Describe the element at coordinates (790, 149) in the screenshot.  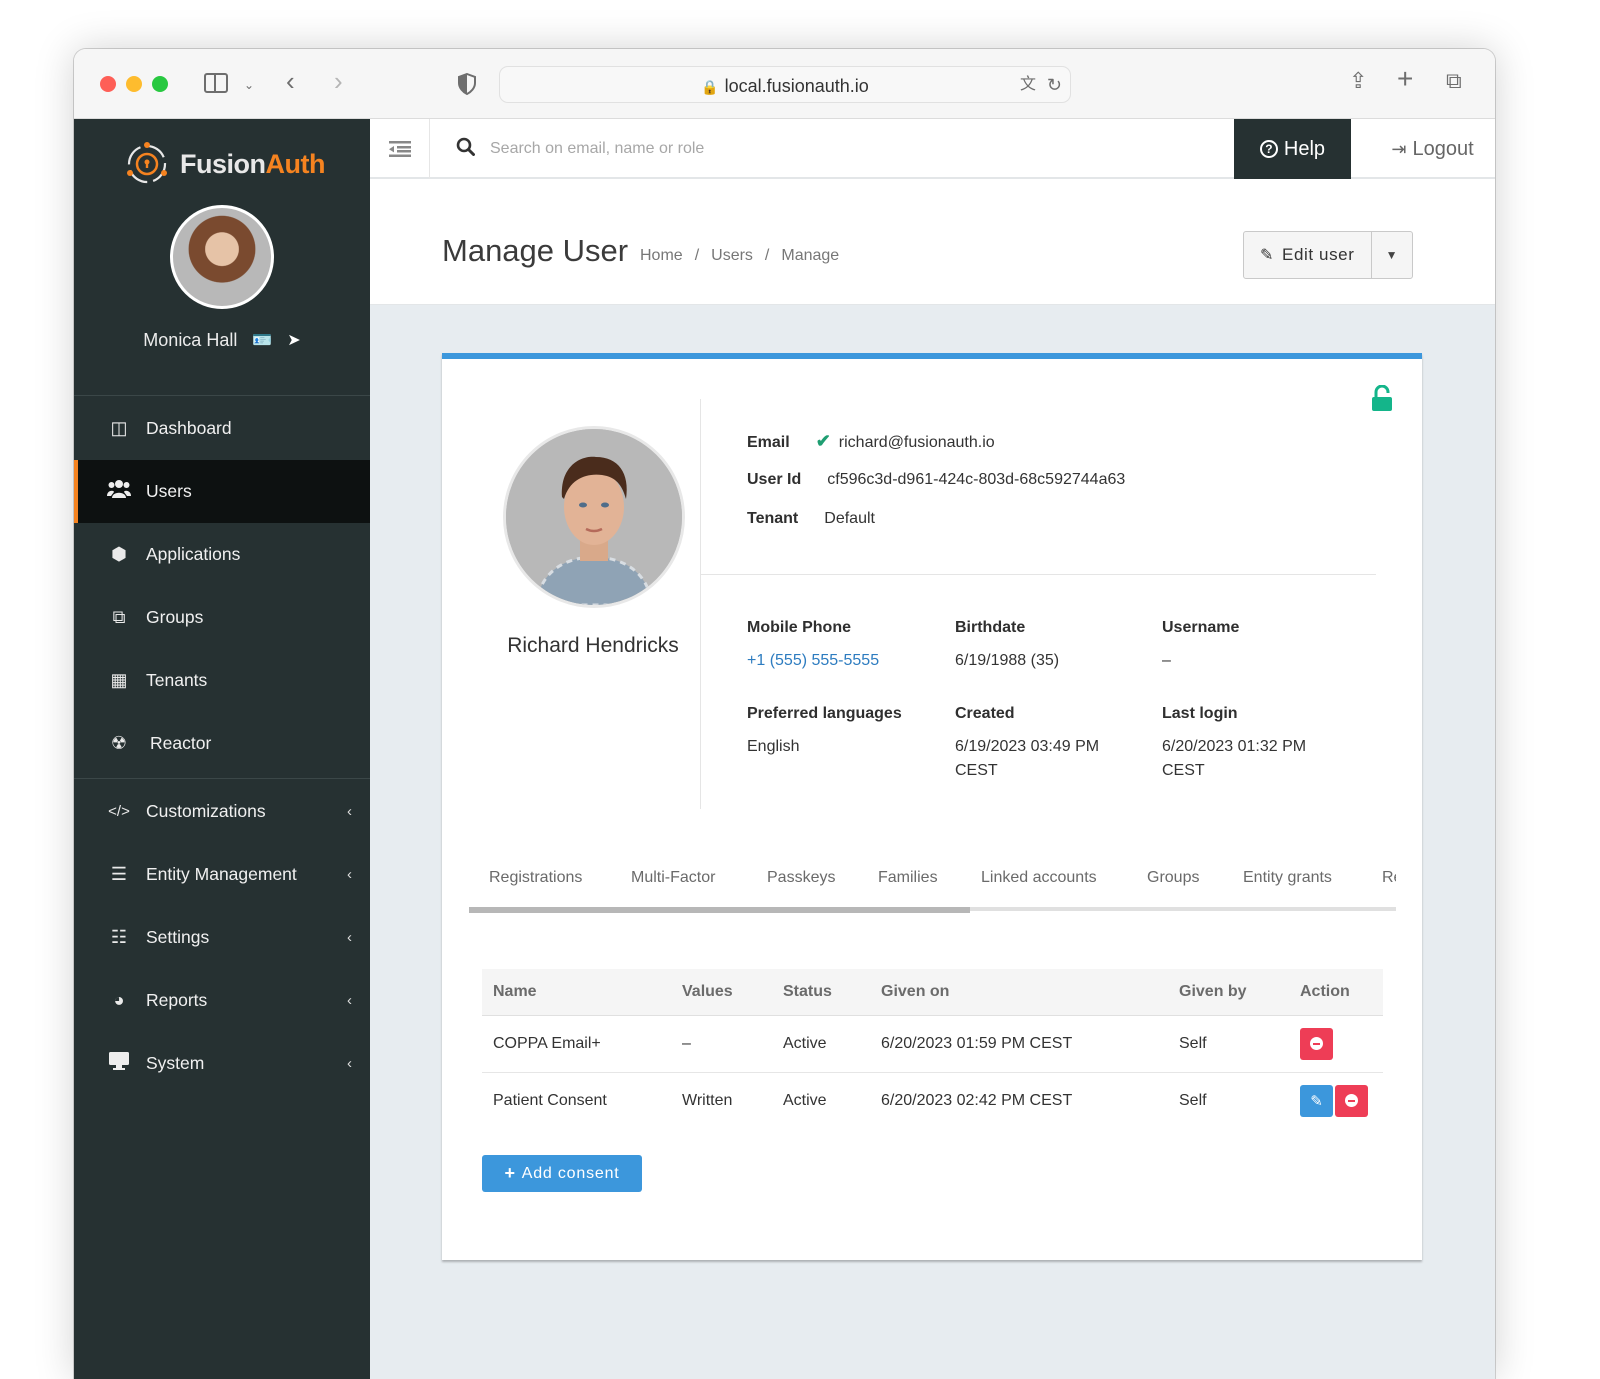
I see `search-input` at that location.